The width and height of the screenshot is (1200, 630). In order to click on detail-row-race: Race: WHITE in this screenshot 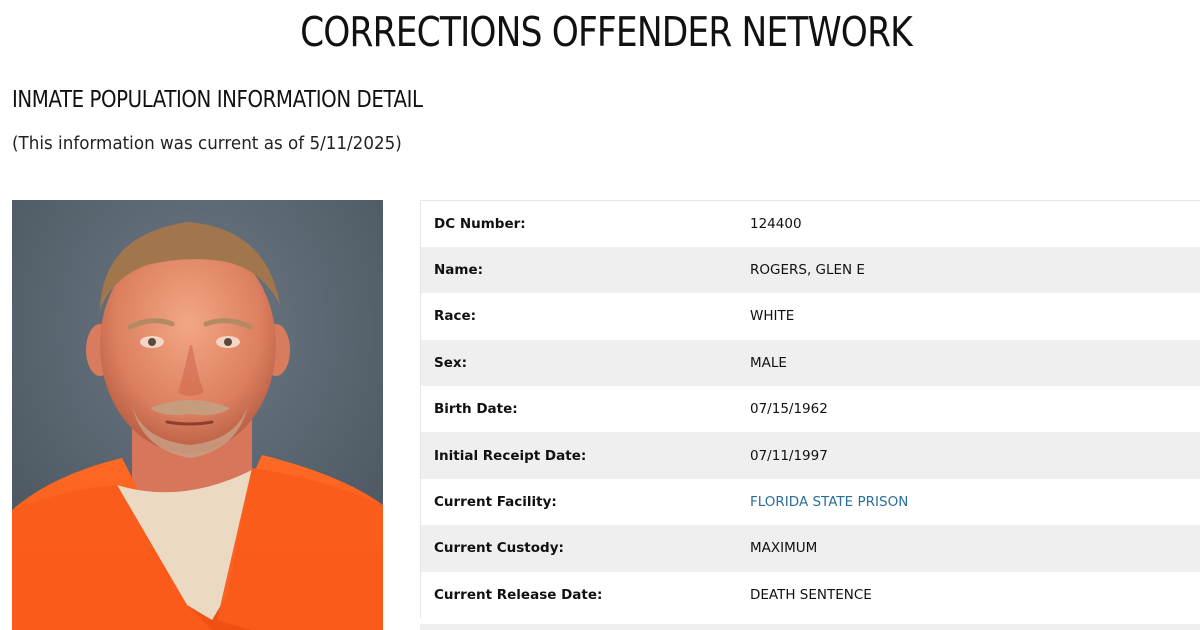, I will do `click(810, 316)`.